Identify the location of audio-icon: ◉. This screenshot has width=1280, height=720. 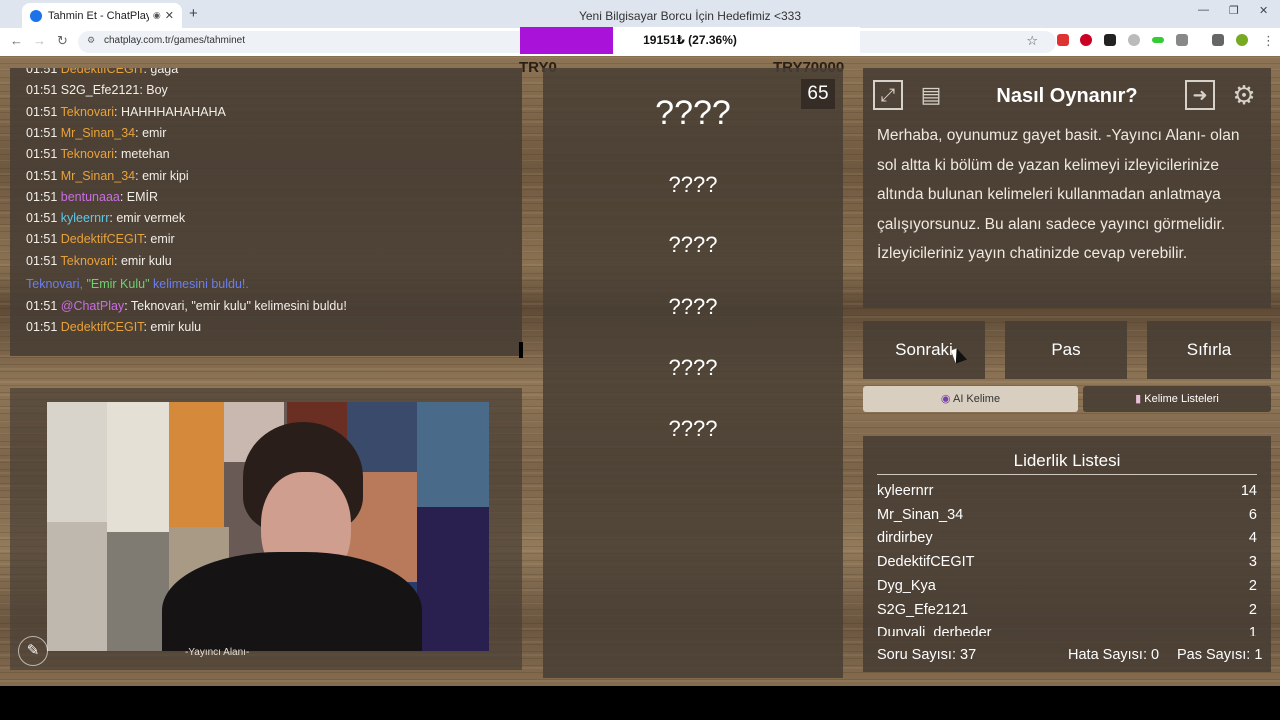
(157, 15).